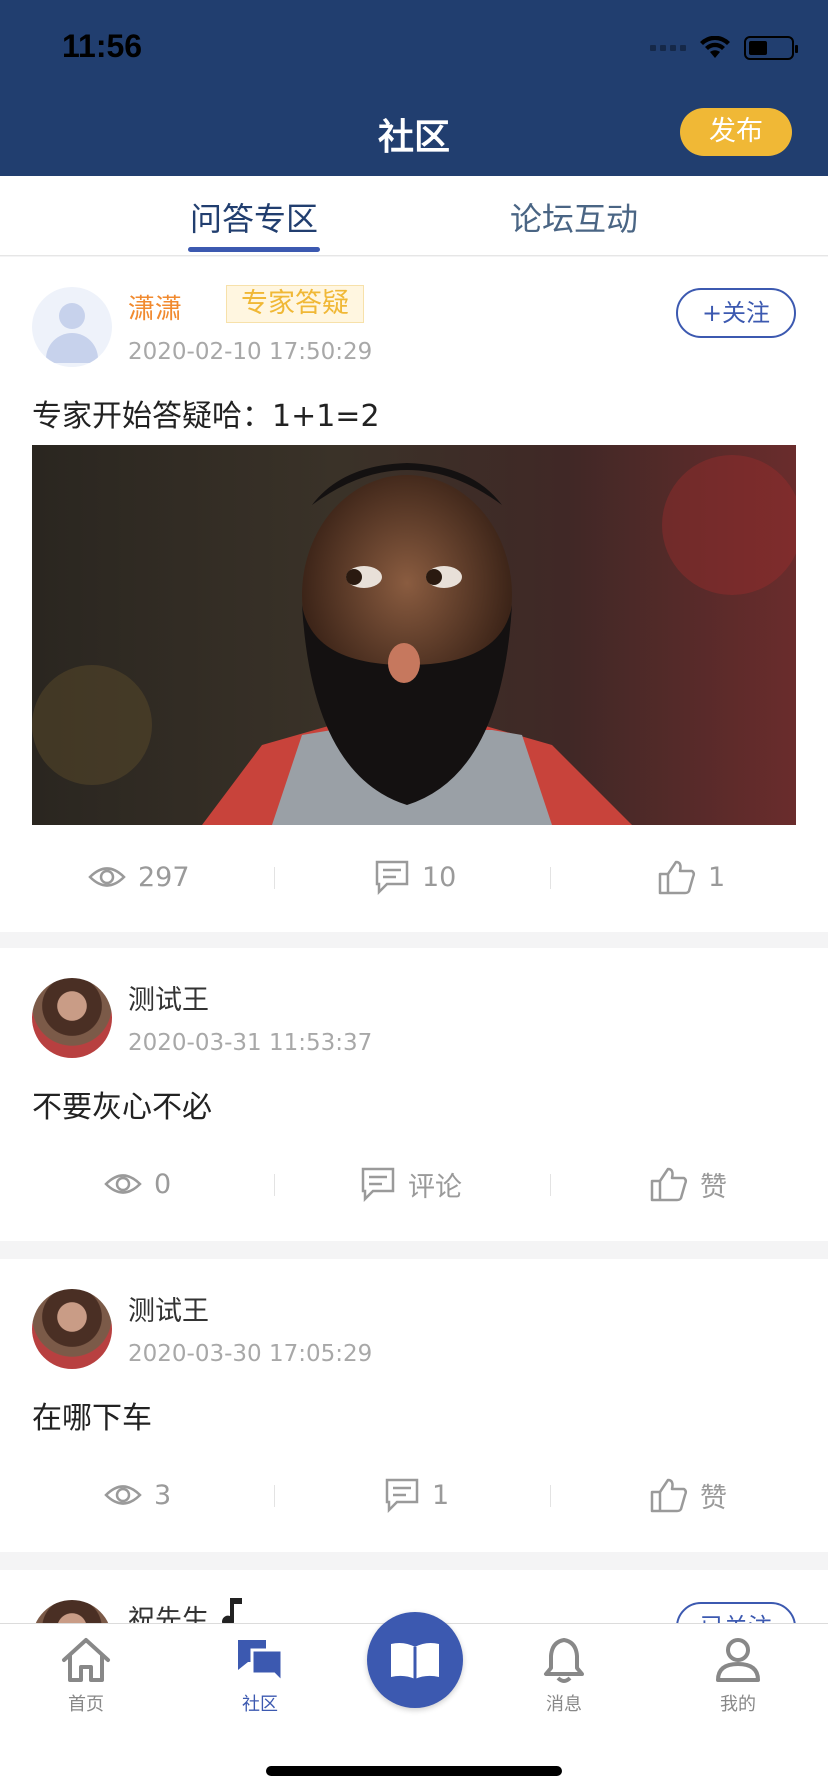 Image resolution: width=828 pixels, height=1792 pixels. Describe the element at coordinates (250, 1354) in the screenshot. I see `post-time: 2020-03-30 17:05:29` at that location.